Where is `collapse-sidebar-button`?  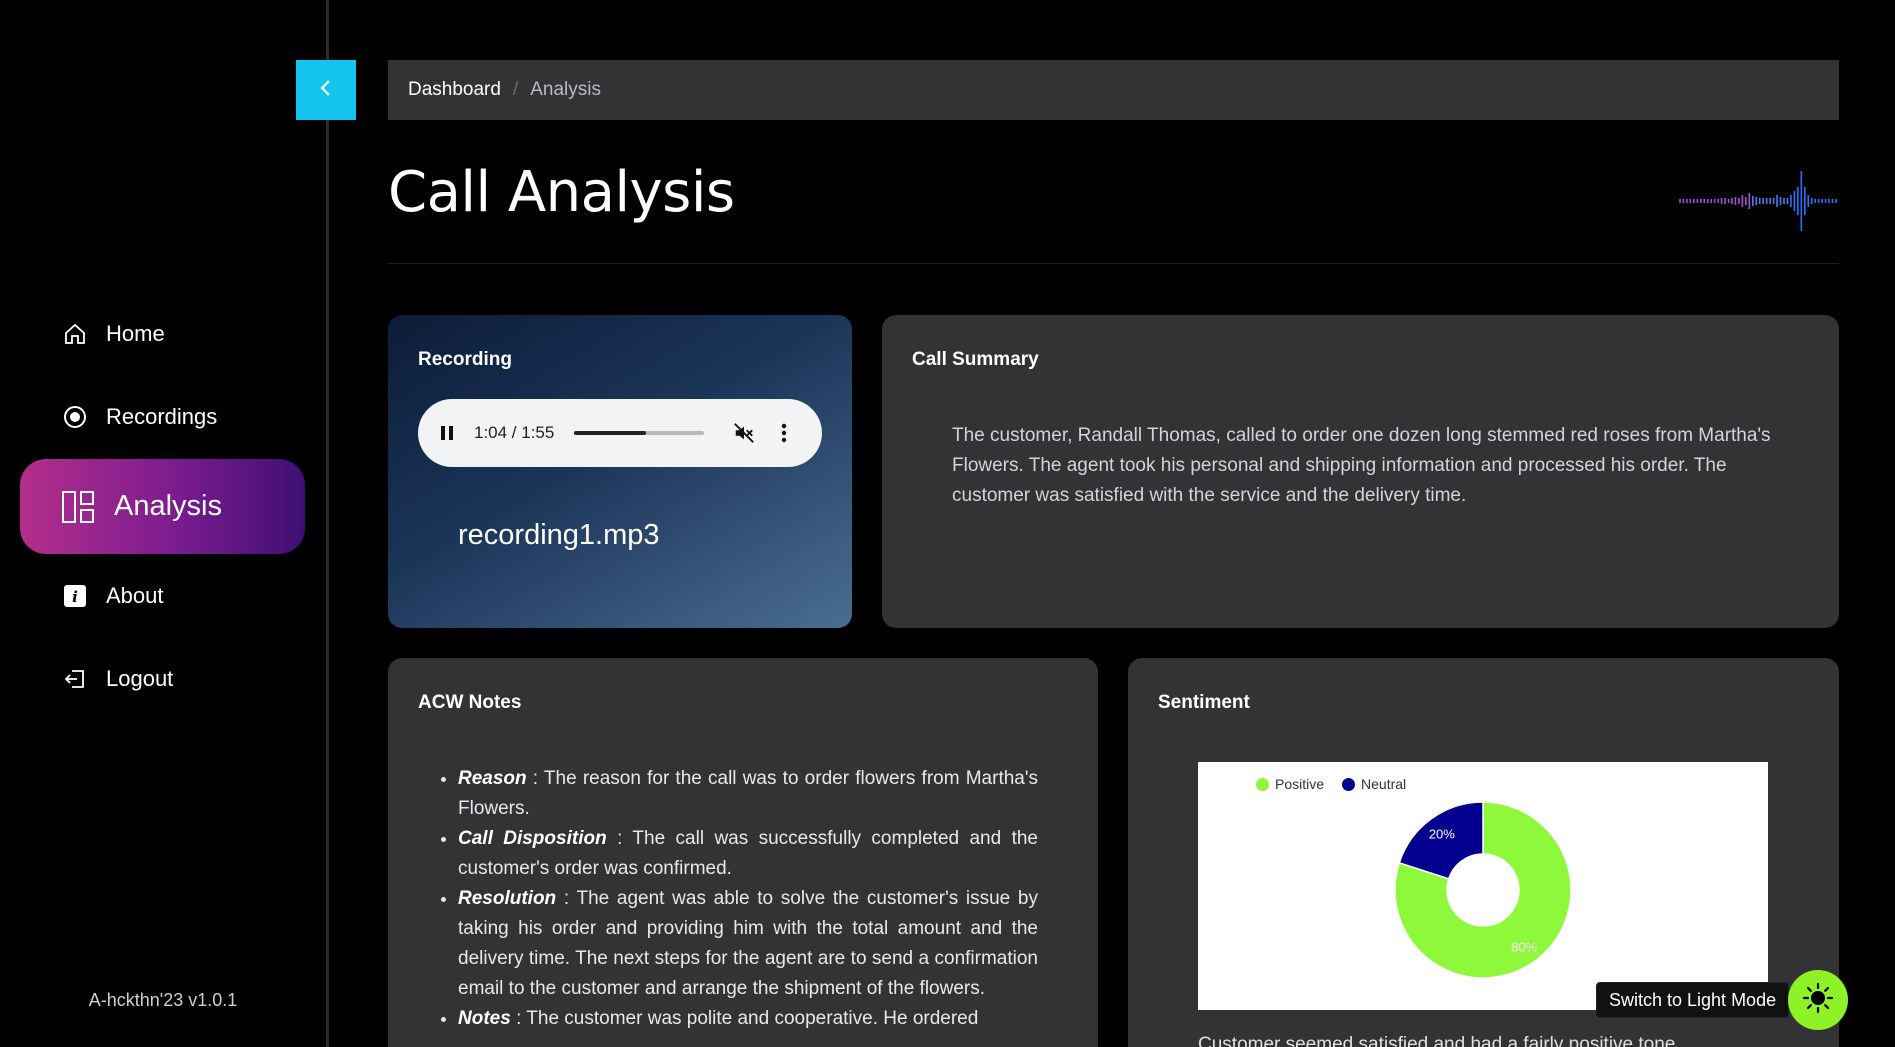
collapse-sidebar-button is located at coordinates (326, 90).